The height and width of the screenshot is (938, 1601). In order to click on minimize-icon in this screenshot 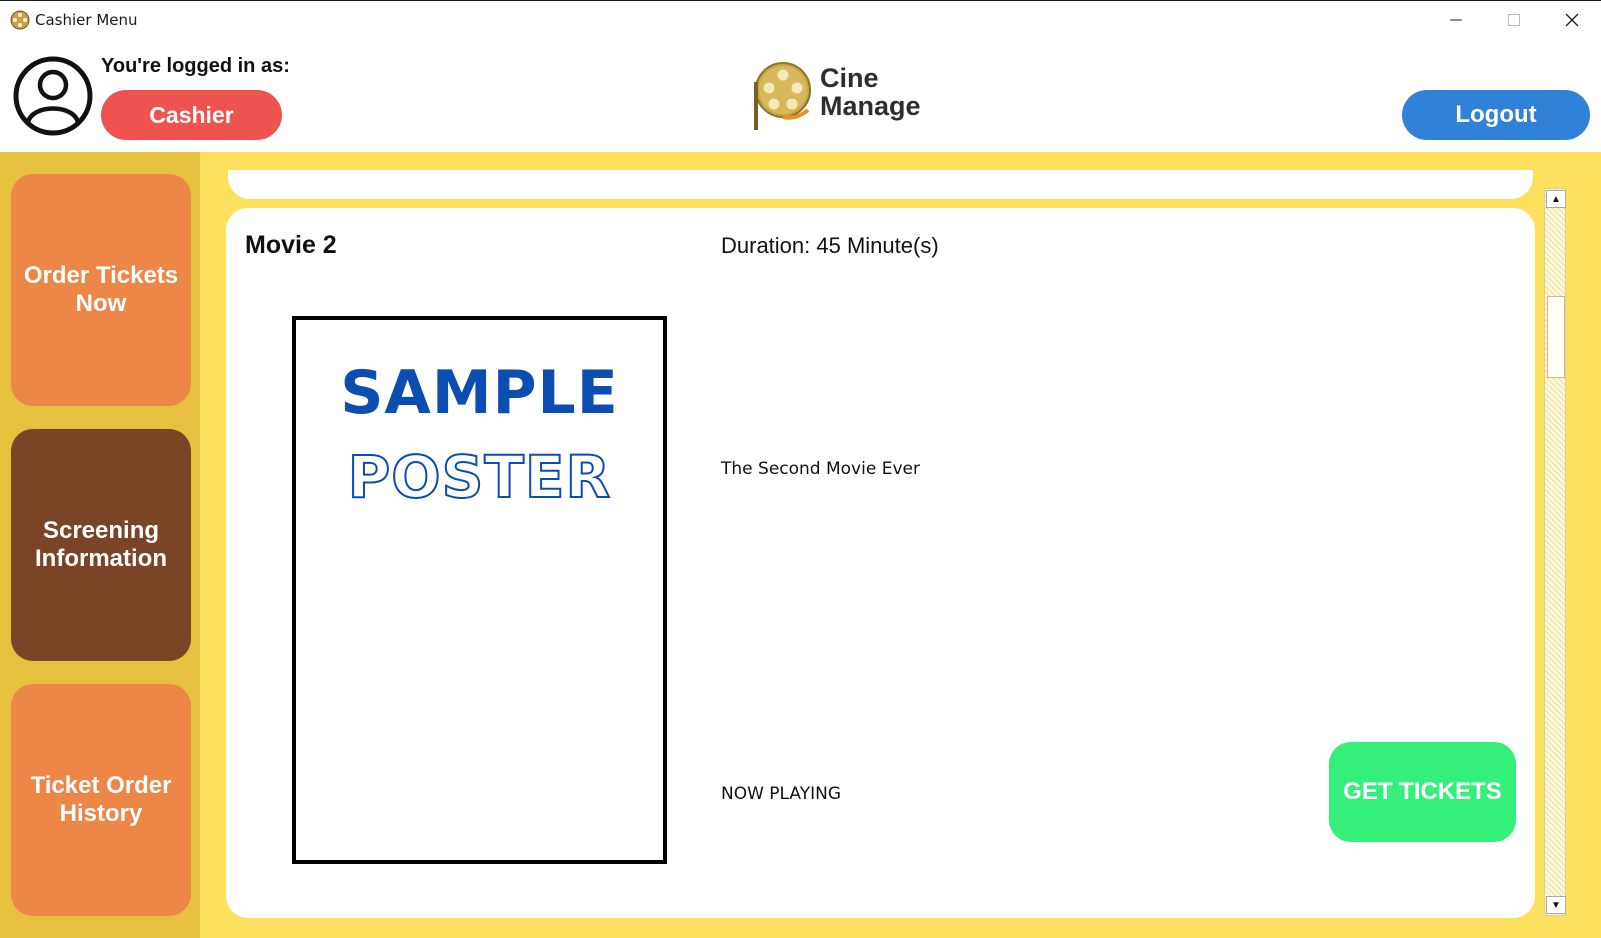, I will do `click(1456, 20)`.